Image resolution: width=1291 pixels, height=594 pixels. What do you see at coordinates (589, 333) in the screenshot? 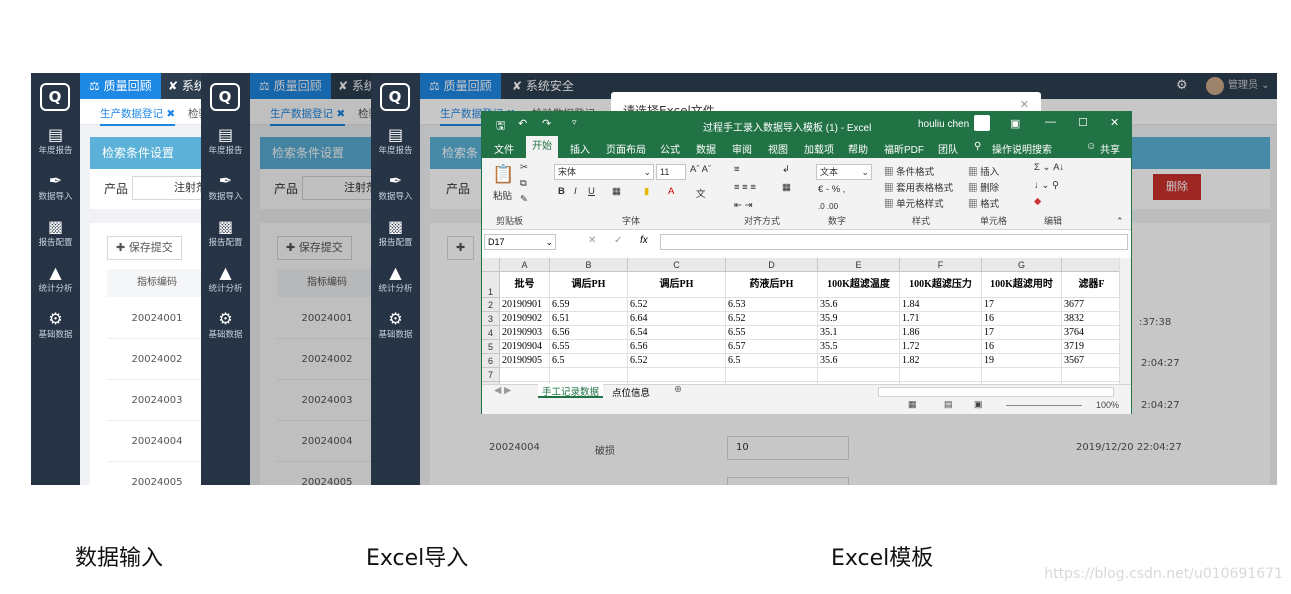
I see `data-cell: 6.56` at bounding box center [589, 333].